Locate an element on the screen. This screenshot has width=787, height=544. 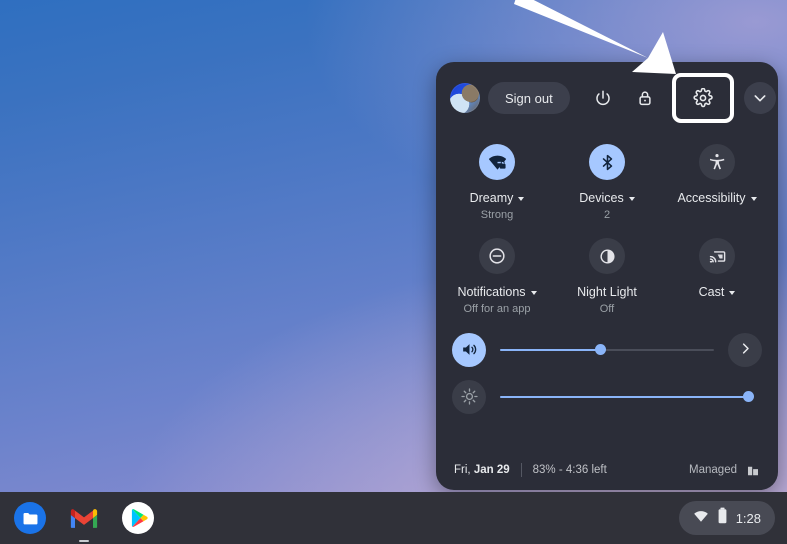
settings-button-highlight is located at coordinates (702, 98).